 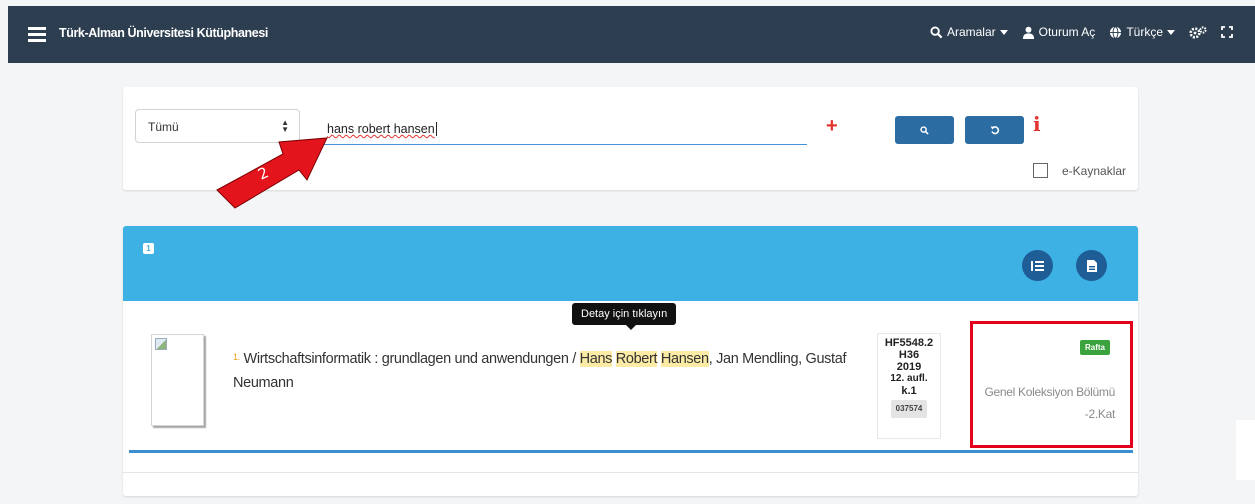 What do you see at coordinates (37, 34) in the screenshot?
I see `hamburger-menu-icon` at bounding box center [37, 34].